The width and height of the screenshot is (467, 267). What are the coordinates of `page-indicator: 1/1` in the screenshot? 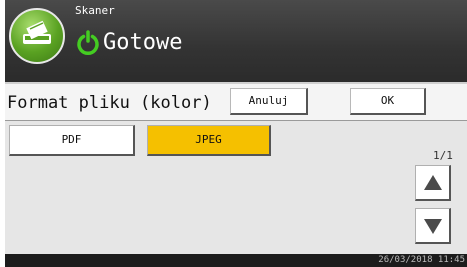 It's located at (443, 155).